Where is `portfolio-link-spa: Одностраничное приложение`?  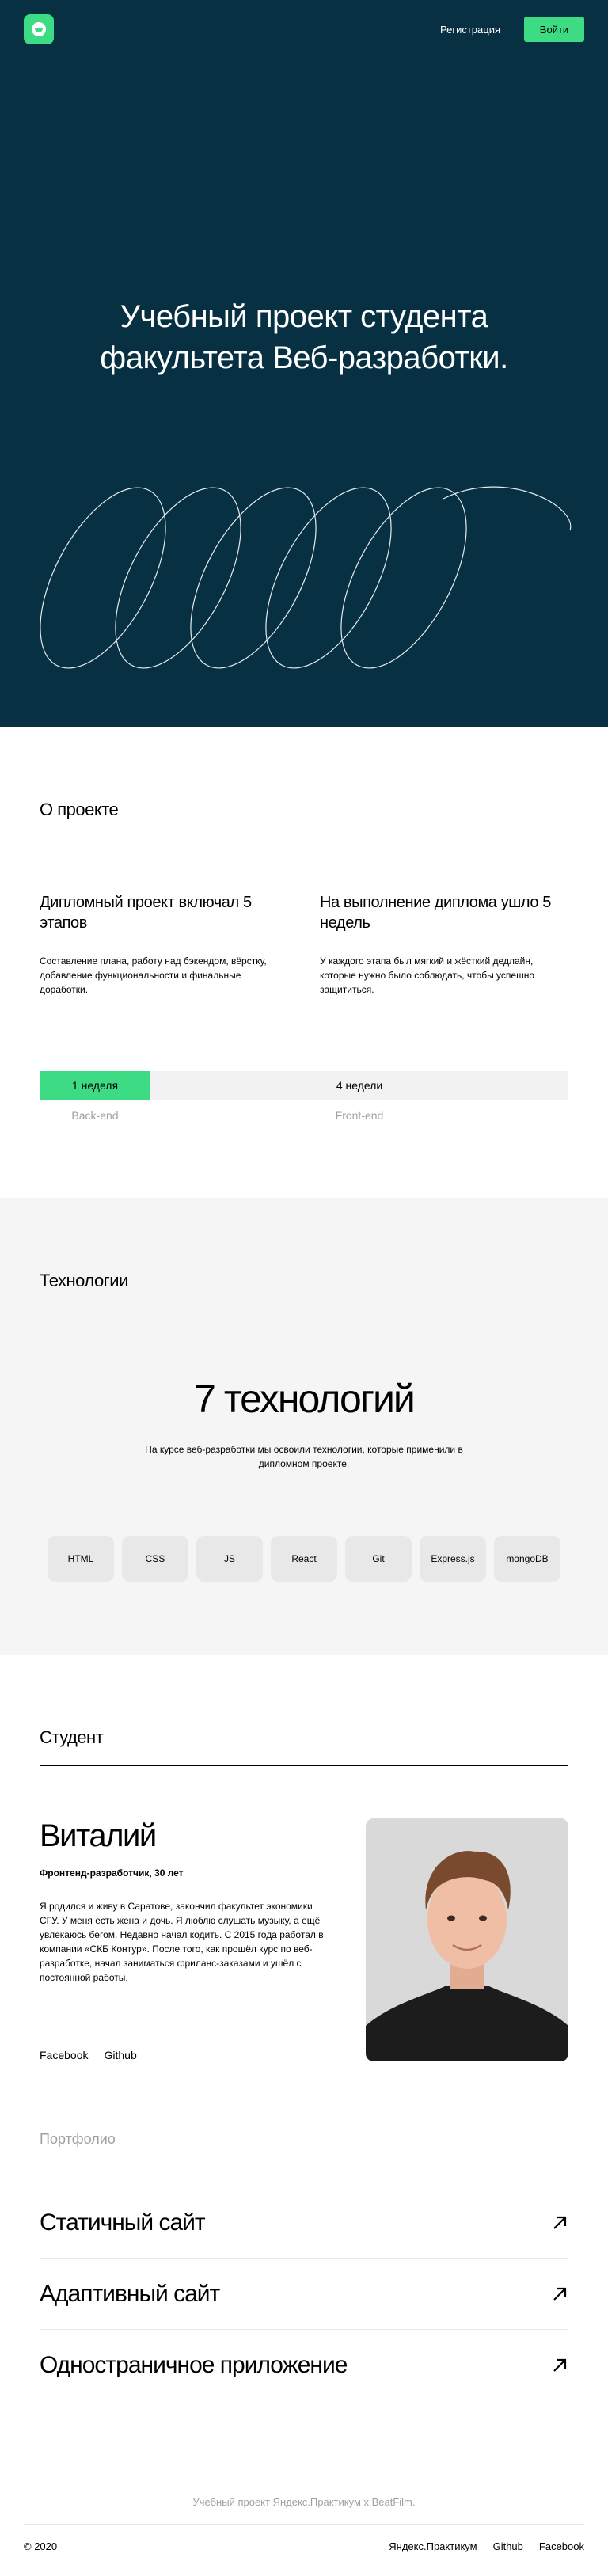 portfolio-link-spa: Одностраничное приложение is located at coordinates (304, 2366).